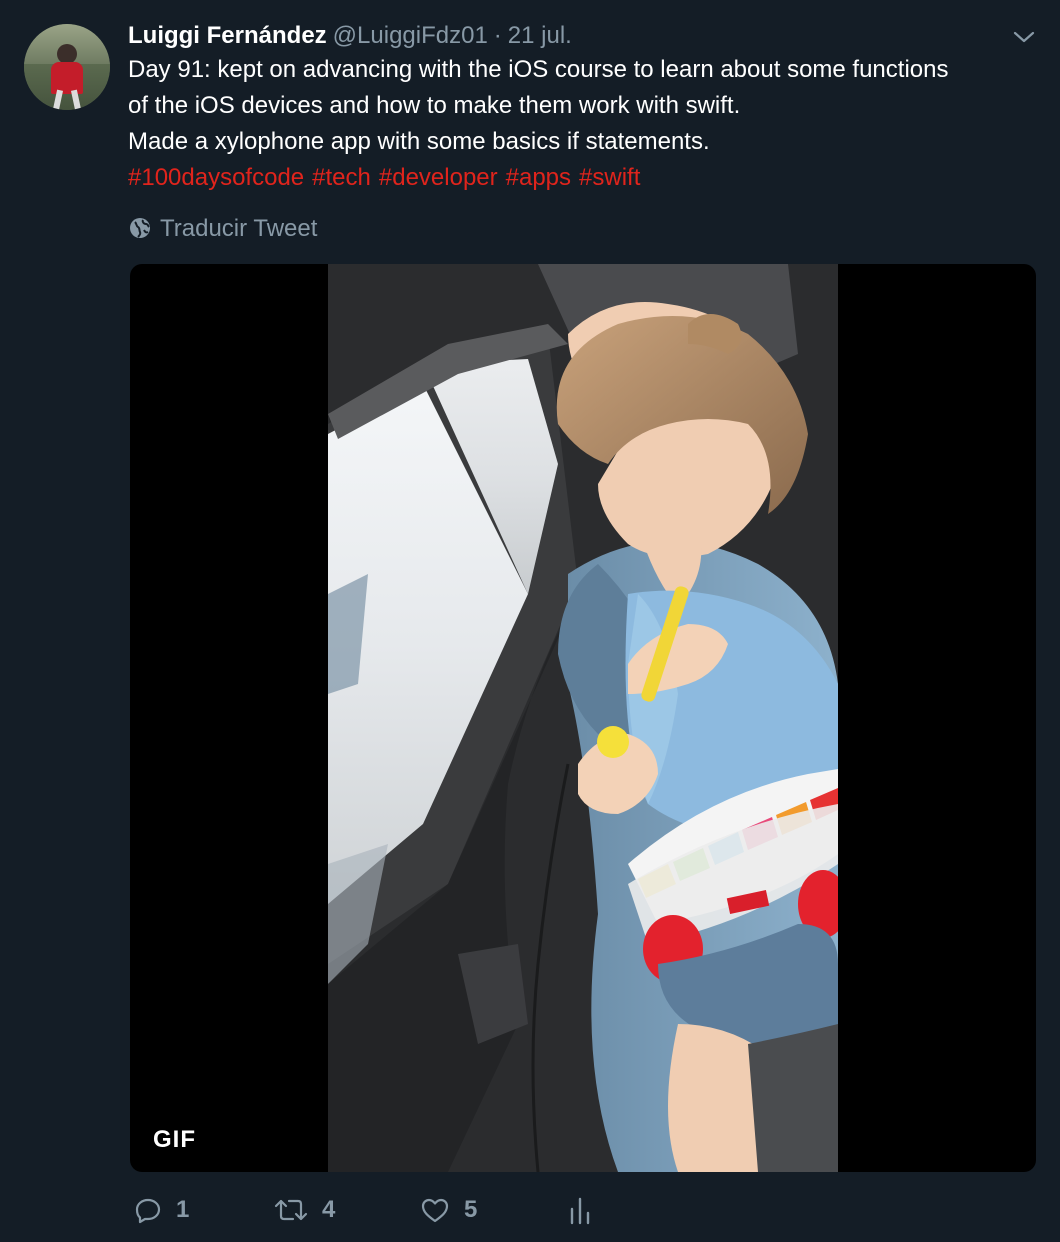 The width and height of the screenshot is (1060, 1242). I want to click on author-handle: @LuiggiFdz01, so click(410, 35).